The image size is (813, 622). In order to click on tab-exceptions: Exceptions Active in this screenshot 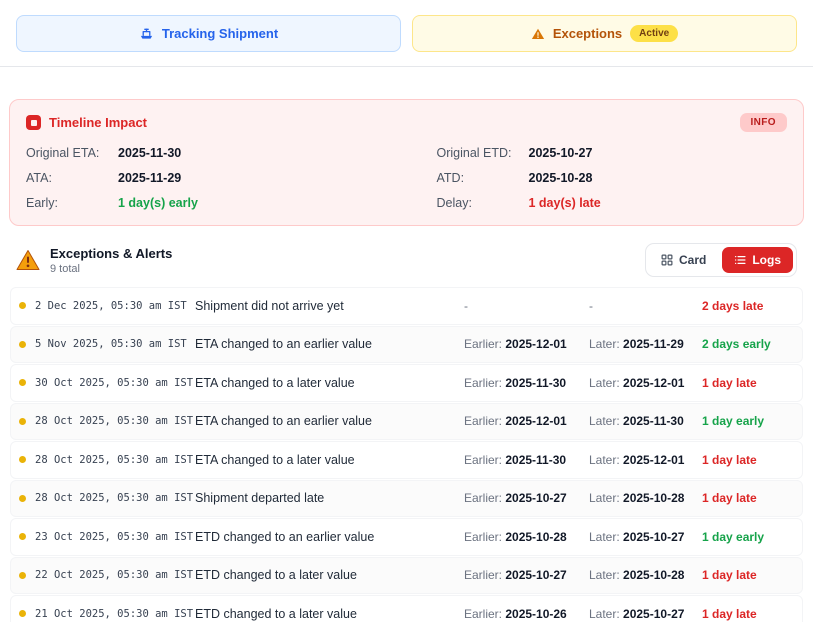, I will do `click(604, 33)`.